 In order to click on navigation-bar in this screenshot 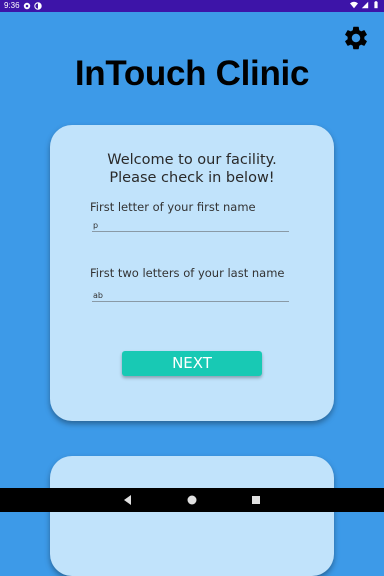, I will do `click(192, 500)`.